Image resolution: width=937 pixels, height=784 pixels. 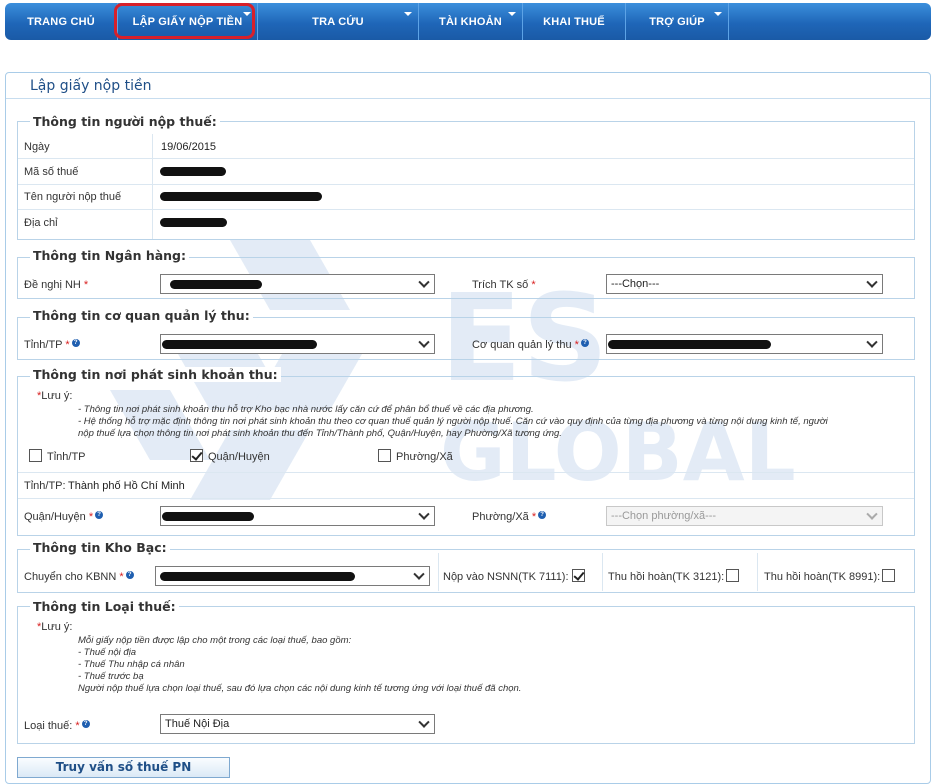 What do you see at coordinates (193, 222) in the screenshot?
I see `redacted-address` at bounding box center [193, 222].